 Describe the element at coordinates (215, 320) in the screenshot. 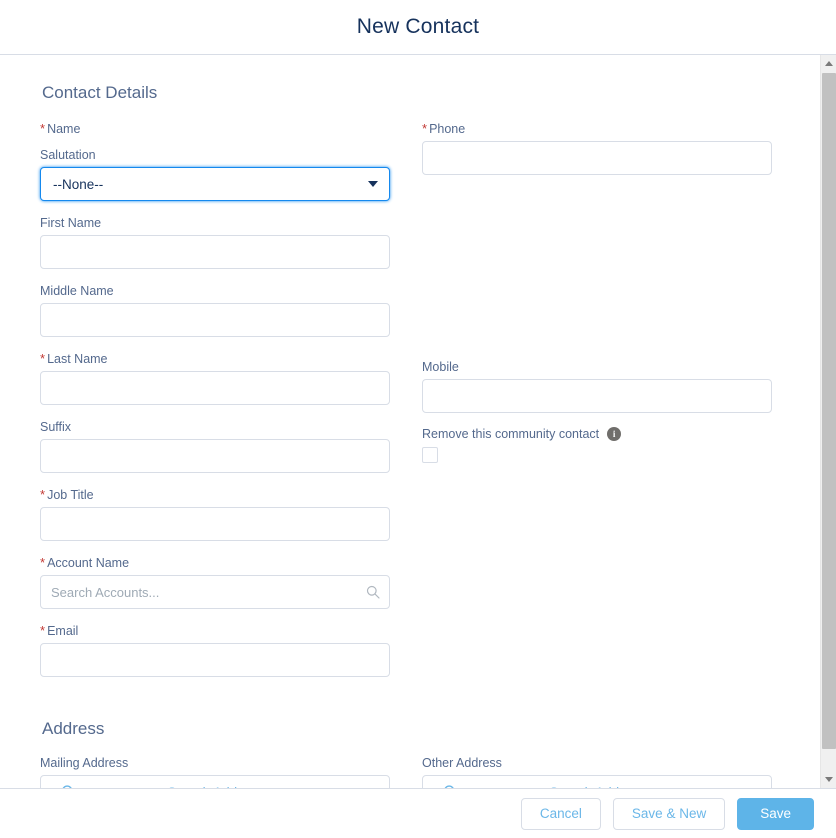

I see `middle-name-input` at that location.